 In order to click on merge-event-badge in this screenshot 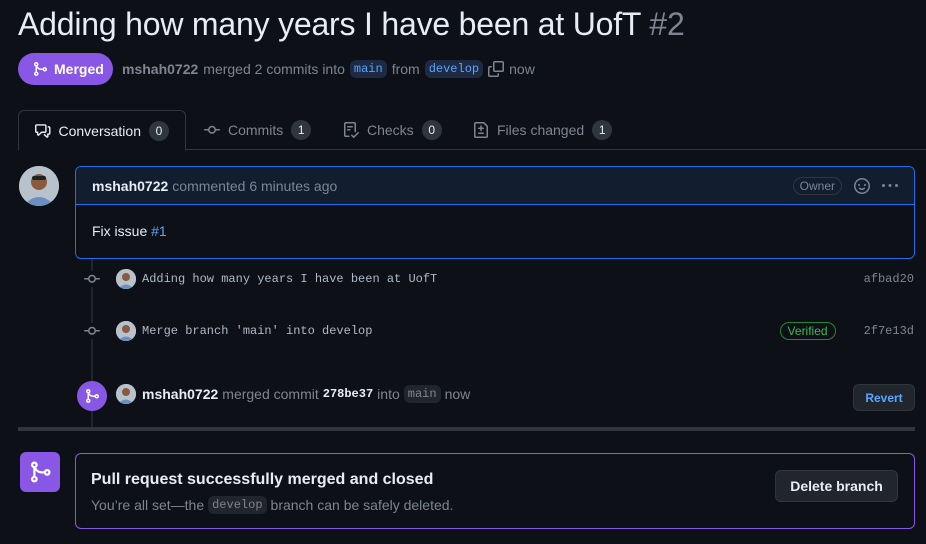, I will do `click(92, 396)`.